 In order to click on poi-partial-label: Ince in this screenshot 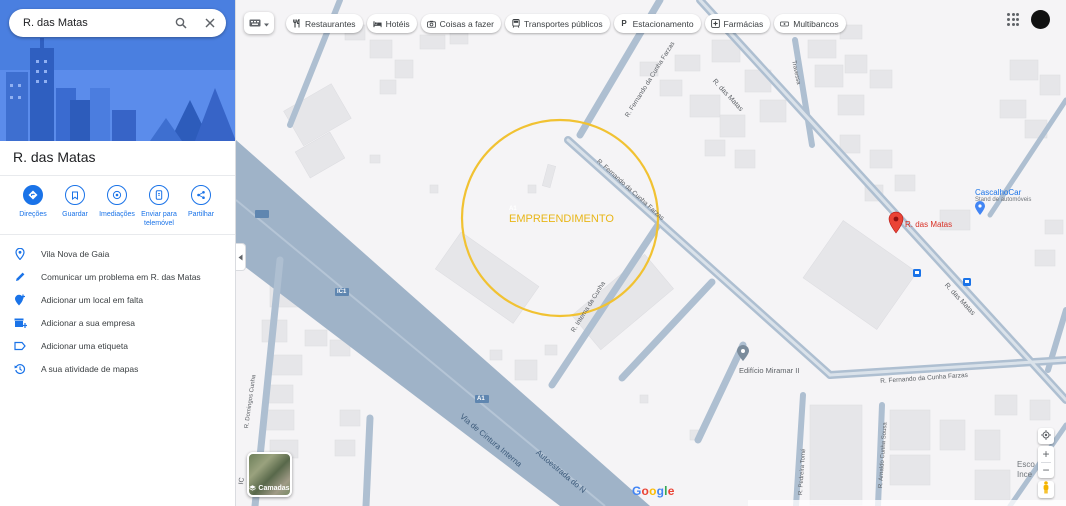, I will do `click(1025, 474)`.